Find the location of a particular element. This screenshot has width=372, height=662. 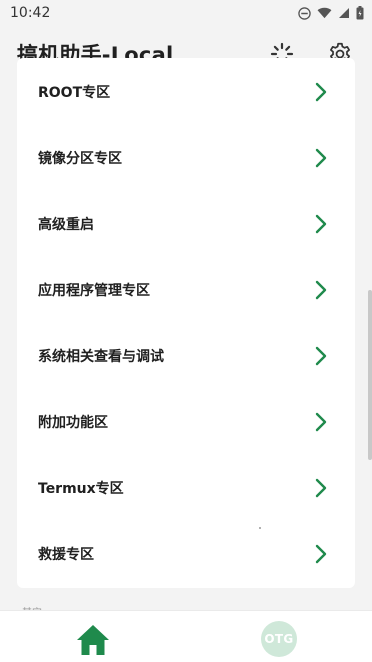

status-bar: 10:42 is located at coordinates (186, 13).